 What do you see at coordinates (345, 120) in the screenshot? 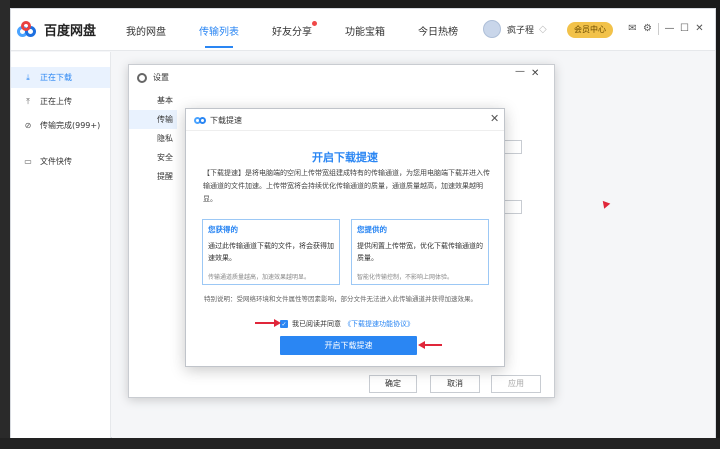
I see `accel-title-bar: 下载提速 ✕` at bounding box center [345, 120].